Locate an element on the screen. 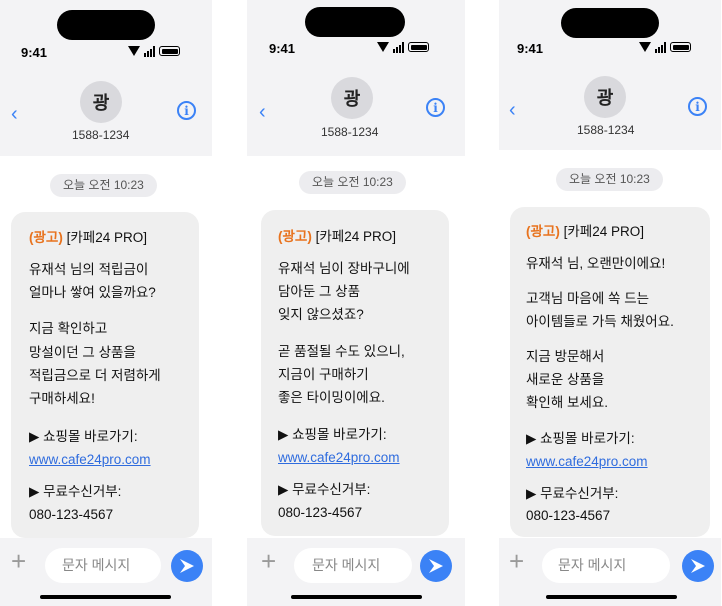  message-line: 지금이 구매하기 is located at coordinates (323, 374).